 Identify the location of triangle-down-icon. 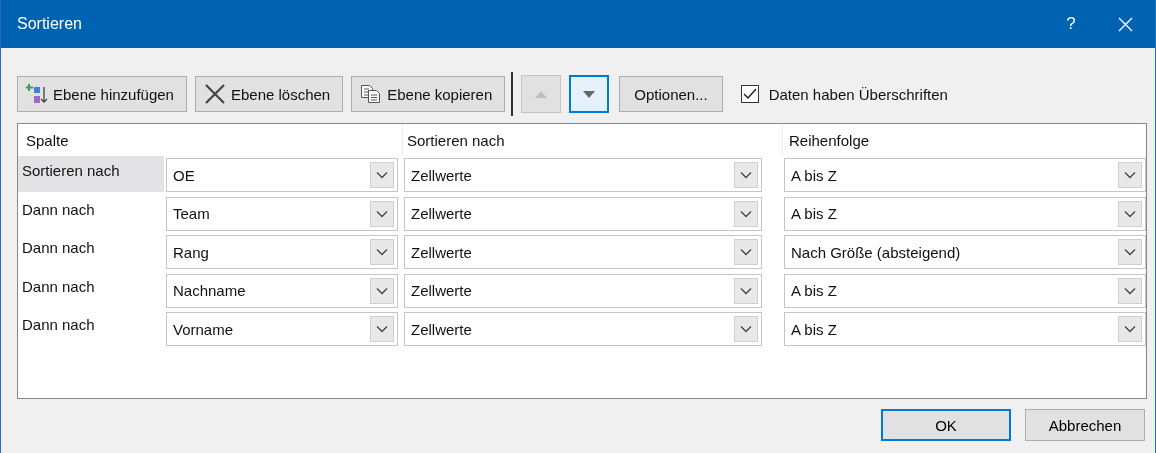
(589, 94).